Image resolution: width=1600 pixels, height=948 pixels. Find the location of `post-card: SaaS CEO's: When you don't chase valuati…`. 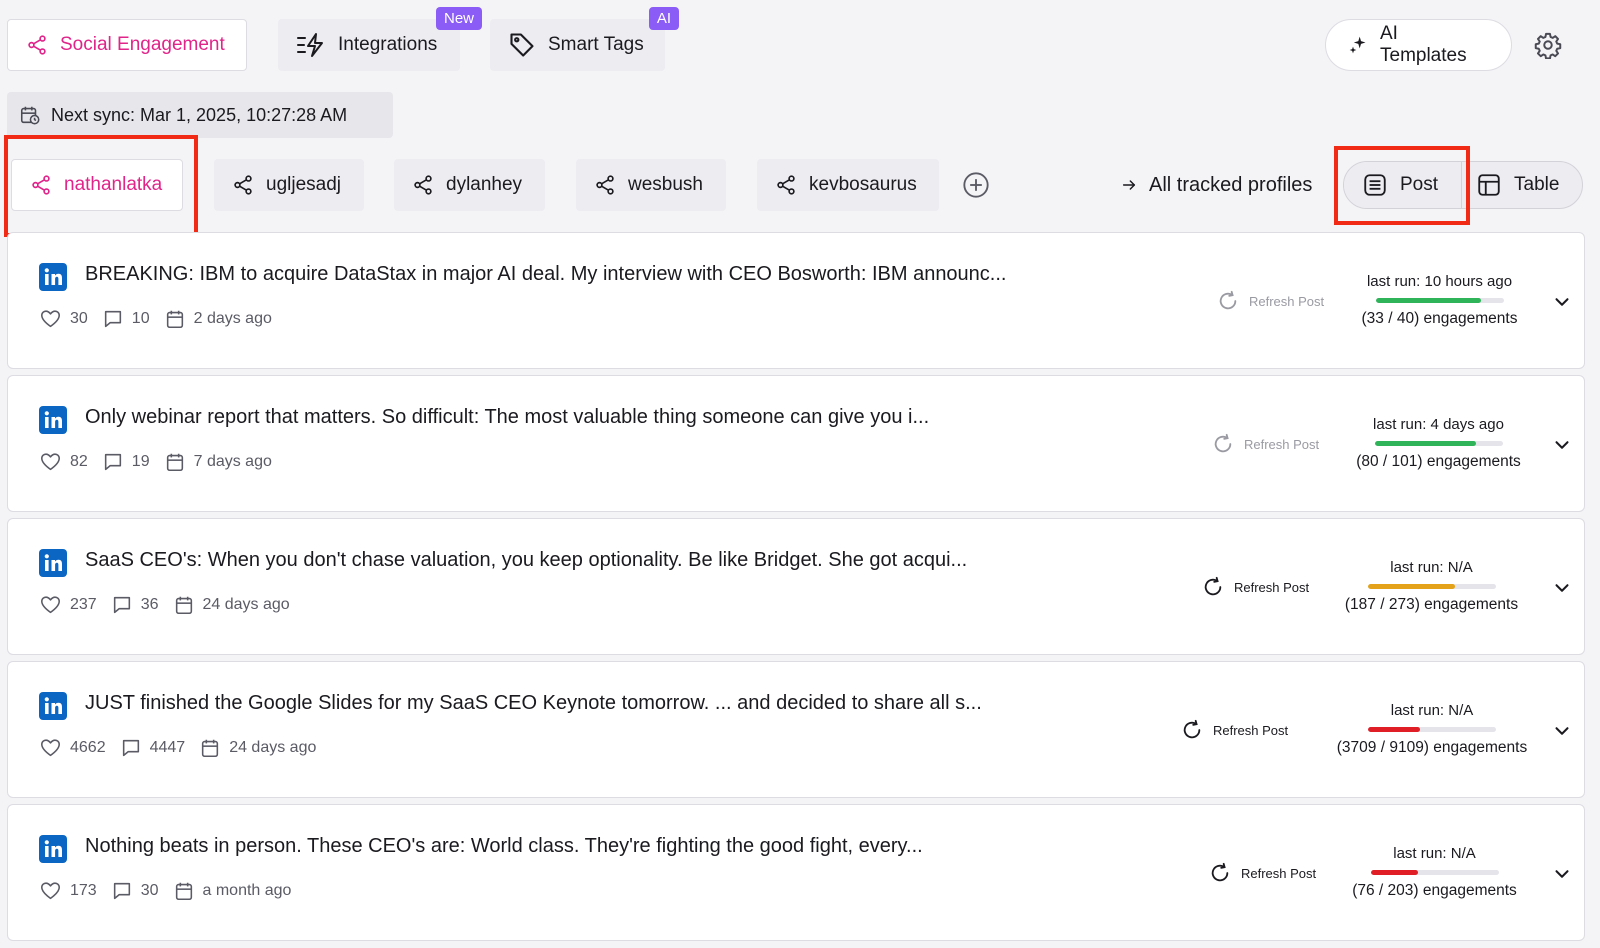

post-card: SaaS CEO's: When you don't chase valuati… is located at coordinates (796, 586).